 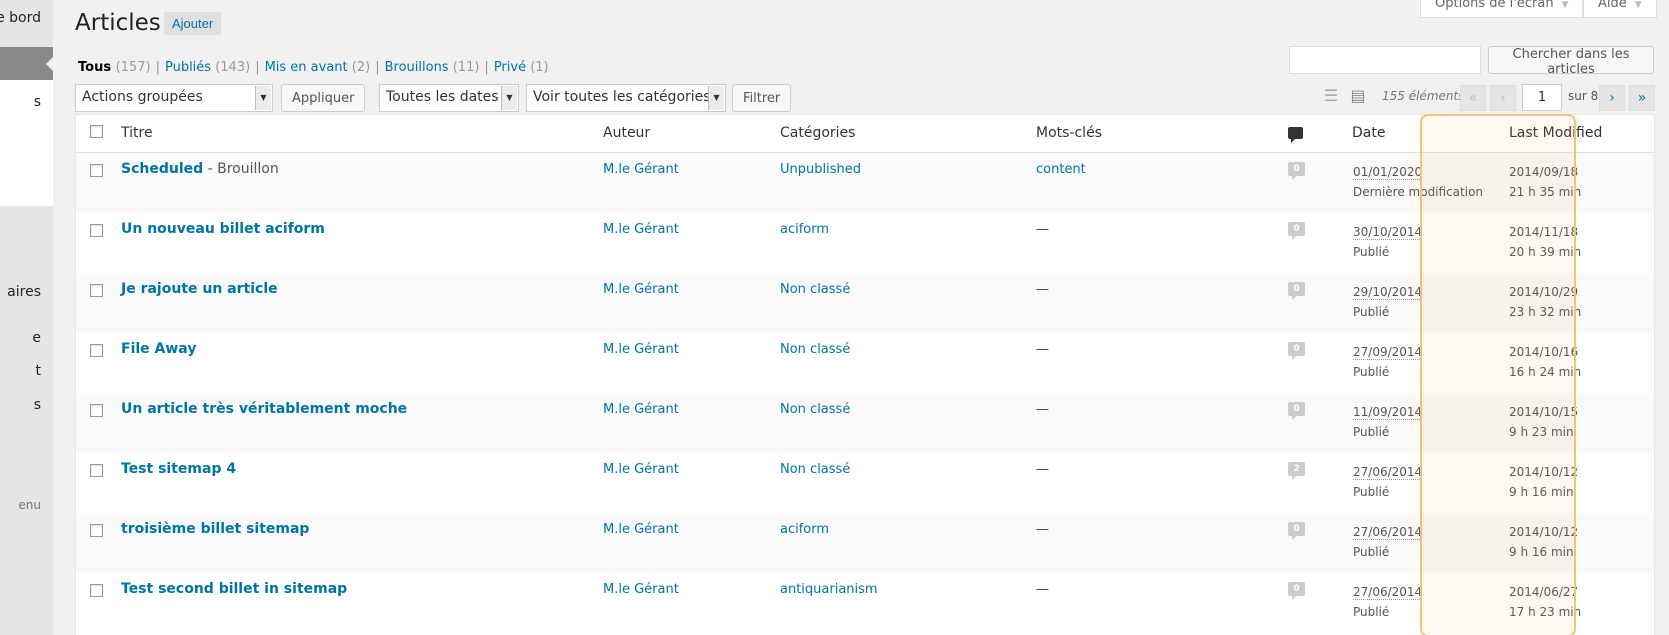 What do you see at coordinates (1473, 98) in the screenshot?
I see `first-page-button: «` at bounding box center [1473, 98].